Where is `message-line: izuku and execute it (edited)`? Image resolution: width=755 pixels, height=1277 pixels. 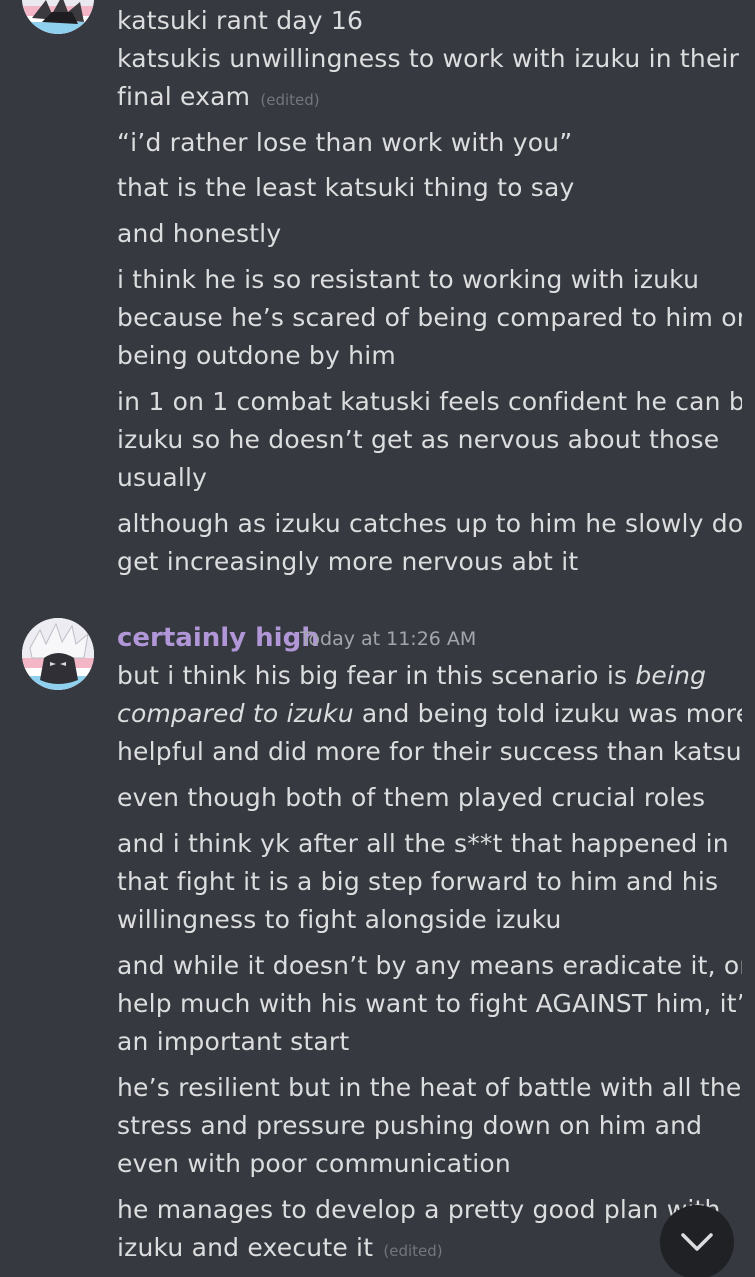
message-line: izuku and execute it (edited) is located at coordinates (429, 1249).